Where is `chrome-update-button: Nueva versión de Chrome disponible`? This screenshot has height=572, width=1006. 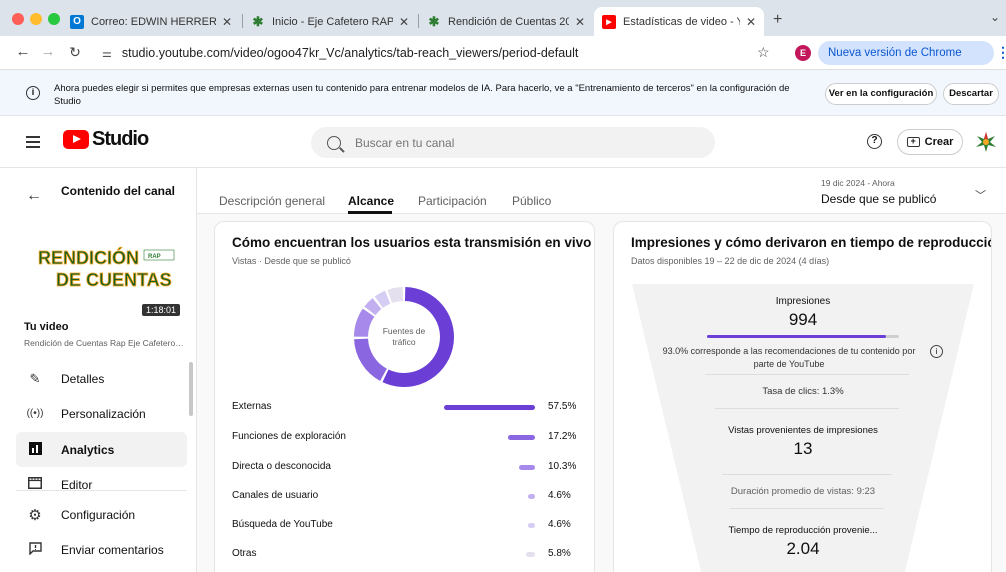
chrome-update-button: Nueva versión de Chrome disponible is located at coordinates (906, 62).